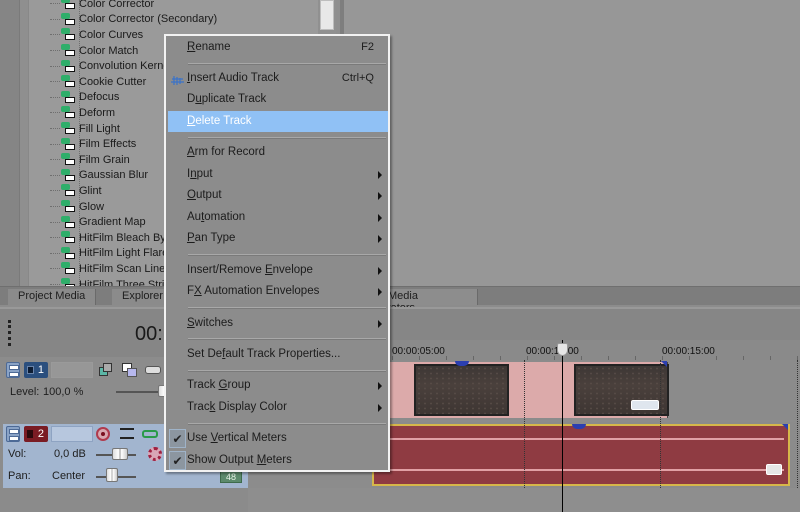 Image resolution: width=800 pixels, height=512 pixels. I want to click on menu-item-label: Insert Audio Track, so click(233, 78).